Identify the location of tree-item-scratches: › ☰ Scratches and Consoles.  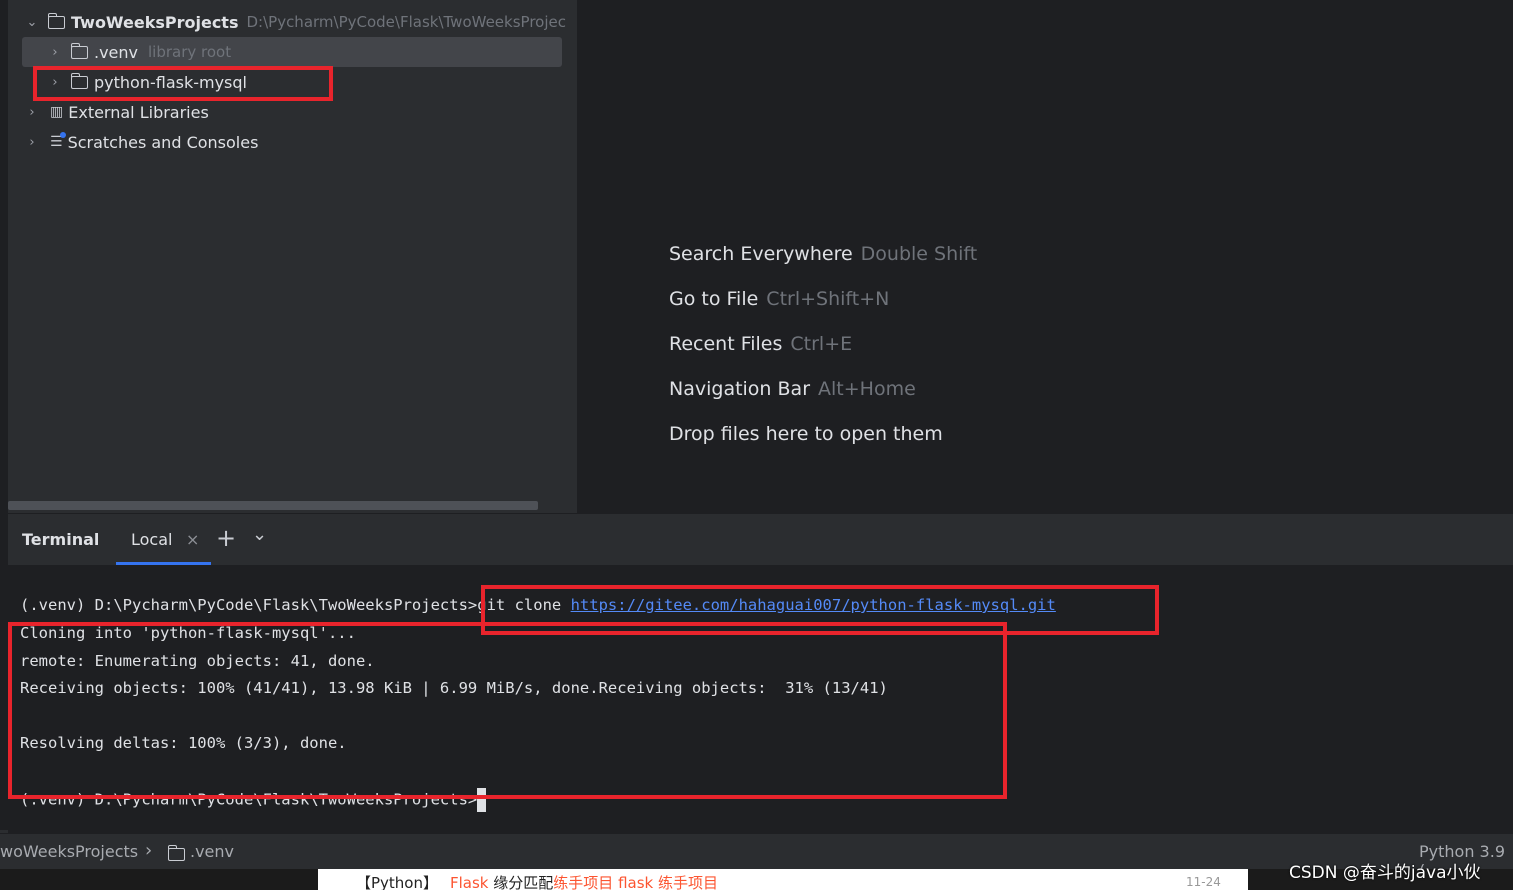
(141, 142).